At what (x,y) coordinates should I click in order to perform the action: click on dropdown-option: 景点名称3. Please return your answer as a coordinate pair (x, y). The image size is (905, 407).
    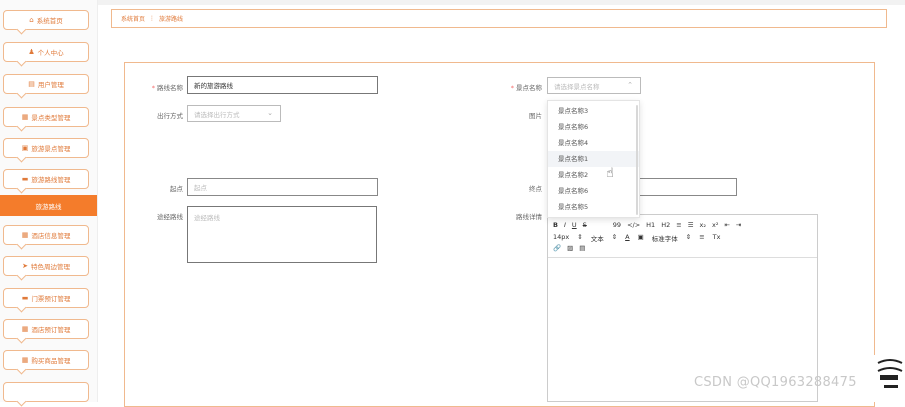
    Looking at the image, I should click on (593, 111).